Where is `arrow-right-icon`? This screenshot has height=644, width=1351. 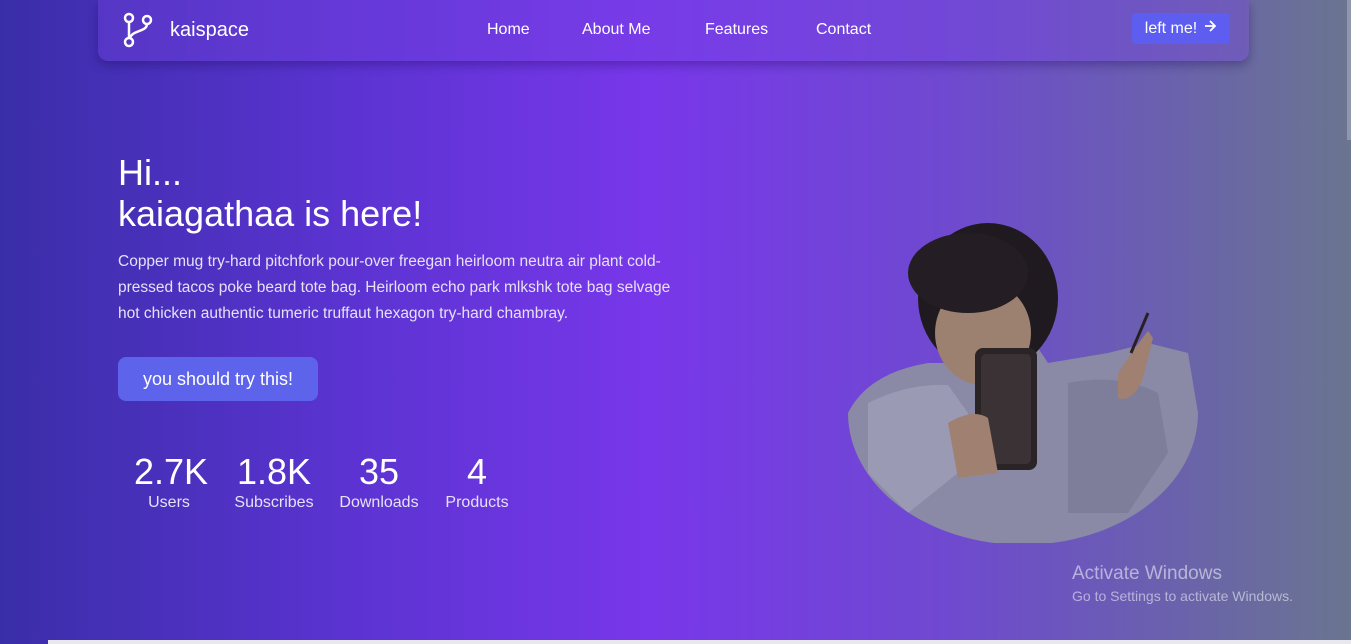 arrow-right-icon is located at coordinates (1210, 28).